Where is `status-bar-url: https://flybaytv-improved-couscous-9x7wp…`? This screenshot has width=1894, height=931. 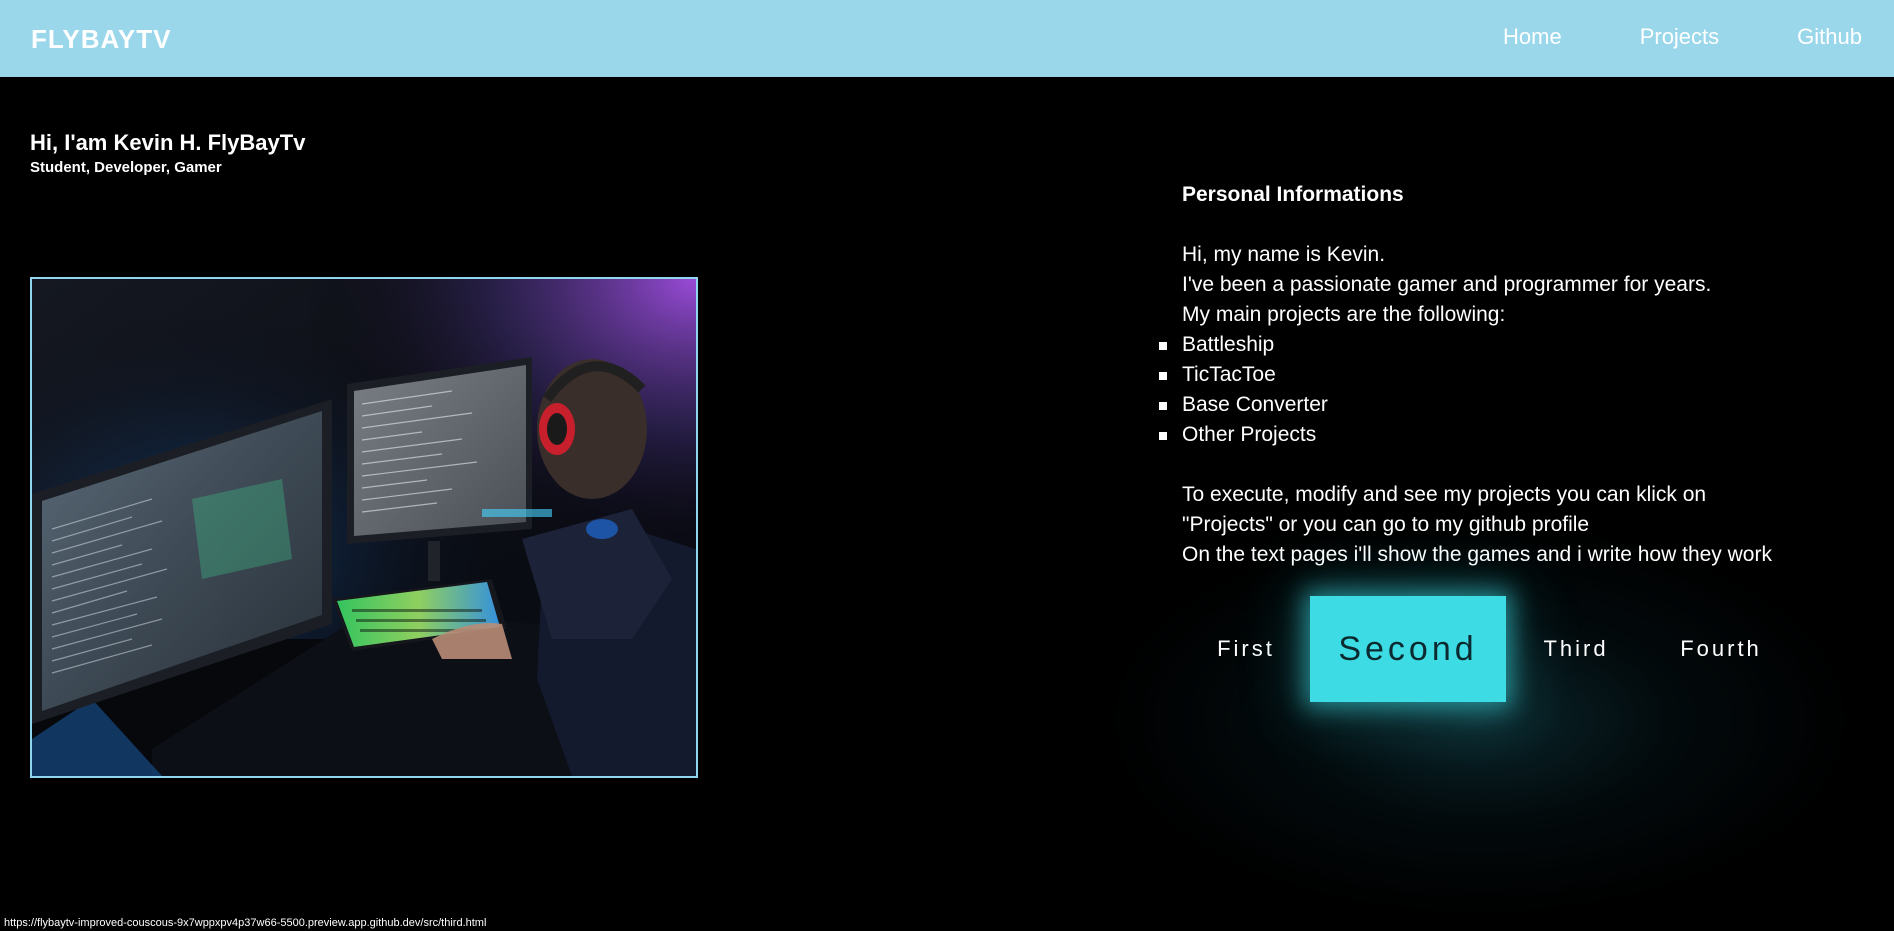 status-bar-url: https://flybaytv-improved-couscous-9x7wp… is located at coordinates (245, 923).